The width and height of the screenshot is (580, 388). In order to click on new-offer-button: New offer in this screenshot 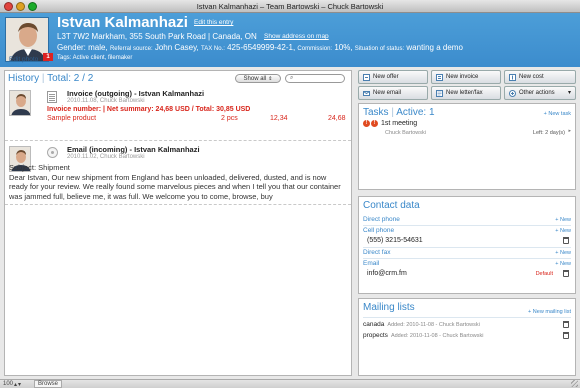, I will do `click(393, 77)`.